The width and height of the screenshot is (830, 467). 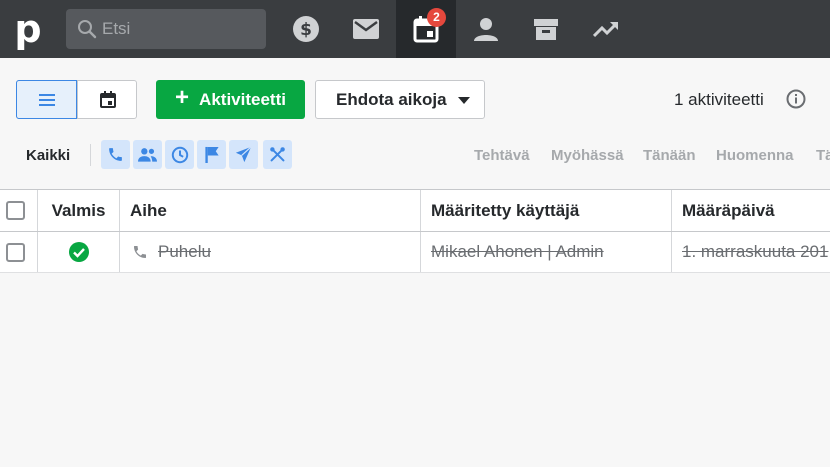 I want to click on row-checkbox, so click(x=15, y=252).